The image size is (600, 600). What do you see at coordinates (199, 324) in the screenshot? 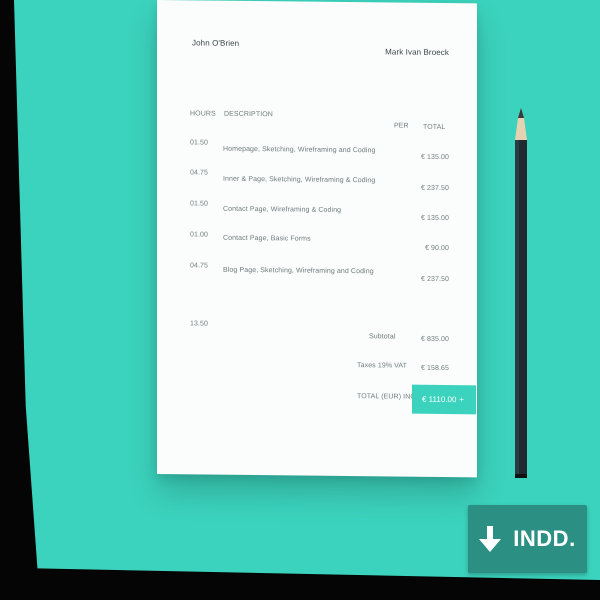
I see `total-hours: 13.50` at bounding box center [199, 324].